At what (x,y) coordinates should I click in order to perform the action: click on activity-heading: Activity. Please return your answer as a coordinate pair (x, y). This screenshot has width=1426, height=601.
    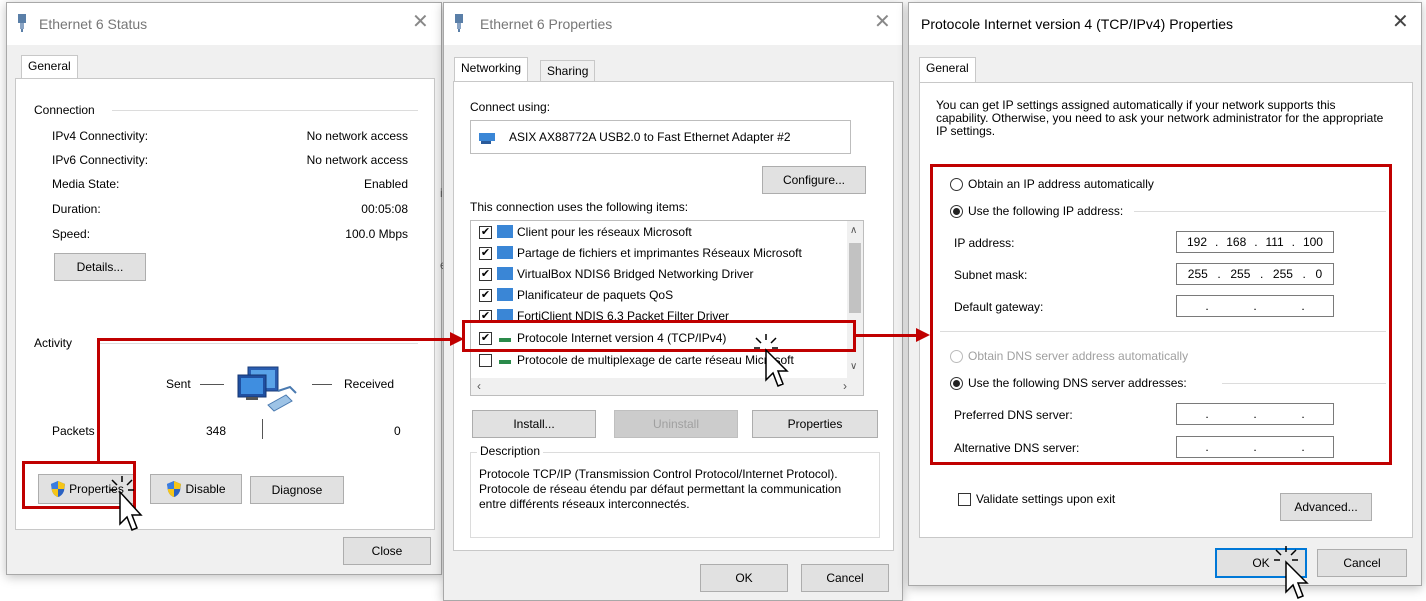
    Looking at the image, I should click on (53, 343).